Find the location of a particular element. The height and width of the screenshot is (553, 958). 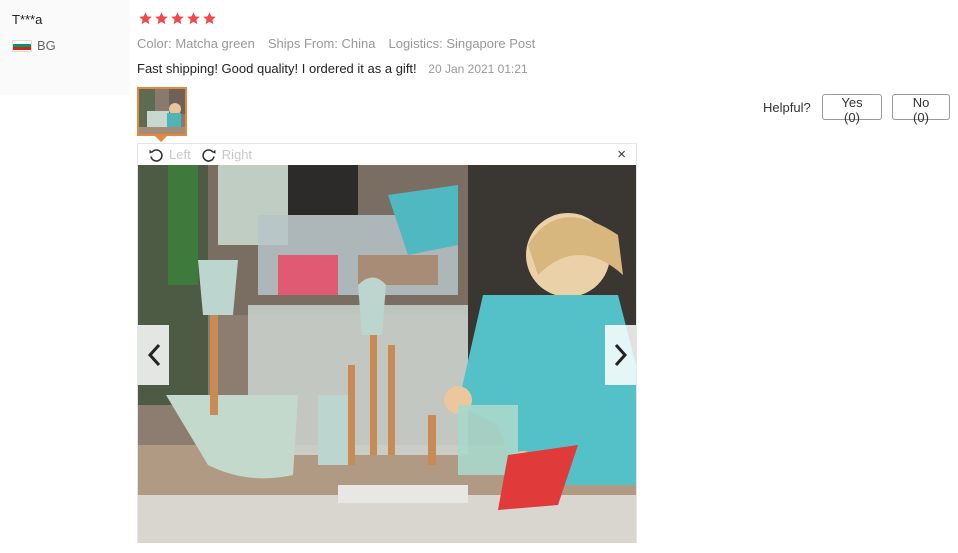

rotate-left-button: Left is located at coordinates (169, 155).